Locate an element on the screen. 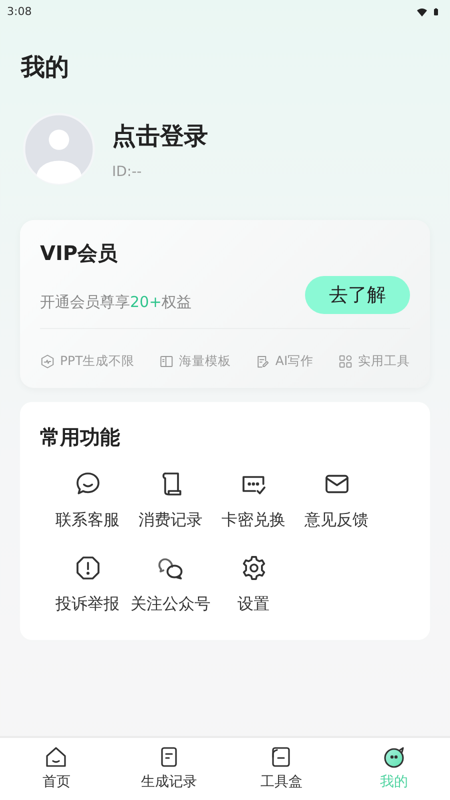  vip-subtitle: 开通会员尊享20+权益 is located at coordinates (116, 302).